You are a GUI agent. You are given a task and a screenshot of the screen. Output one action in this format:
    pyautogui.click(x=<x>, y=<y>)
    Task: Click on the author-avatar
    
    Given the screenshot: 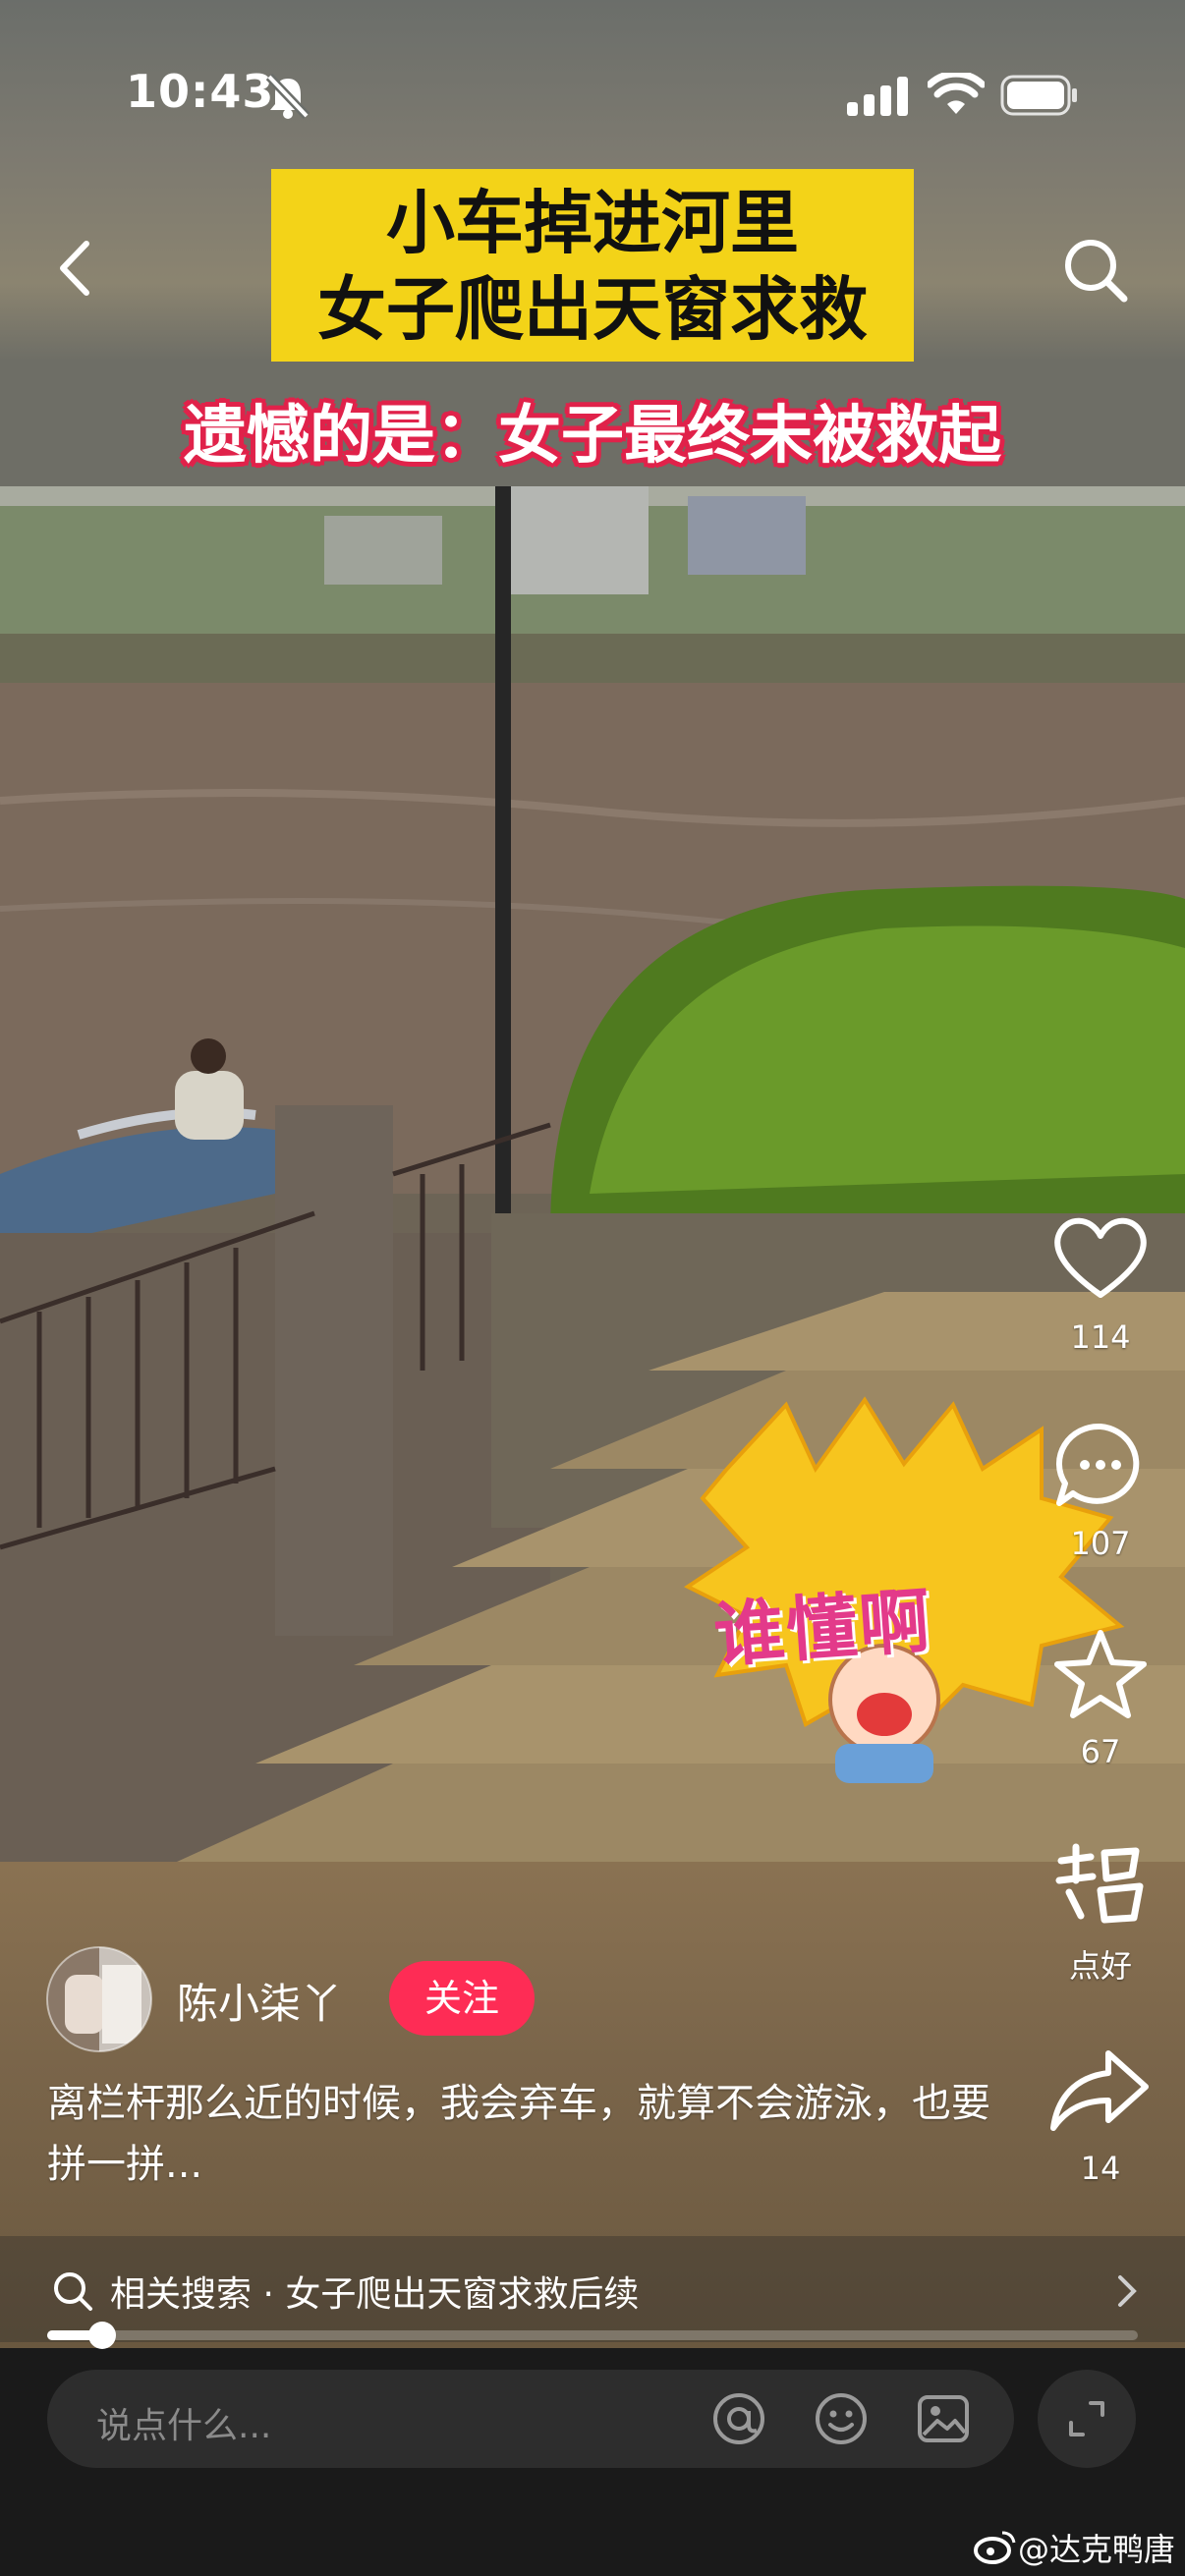 What is the action you would take?
    pyautogui.click(x=99, y=1999)
    